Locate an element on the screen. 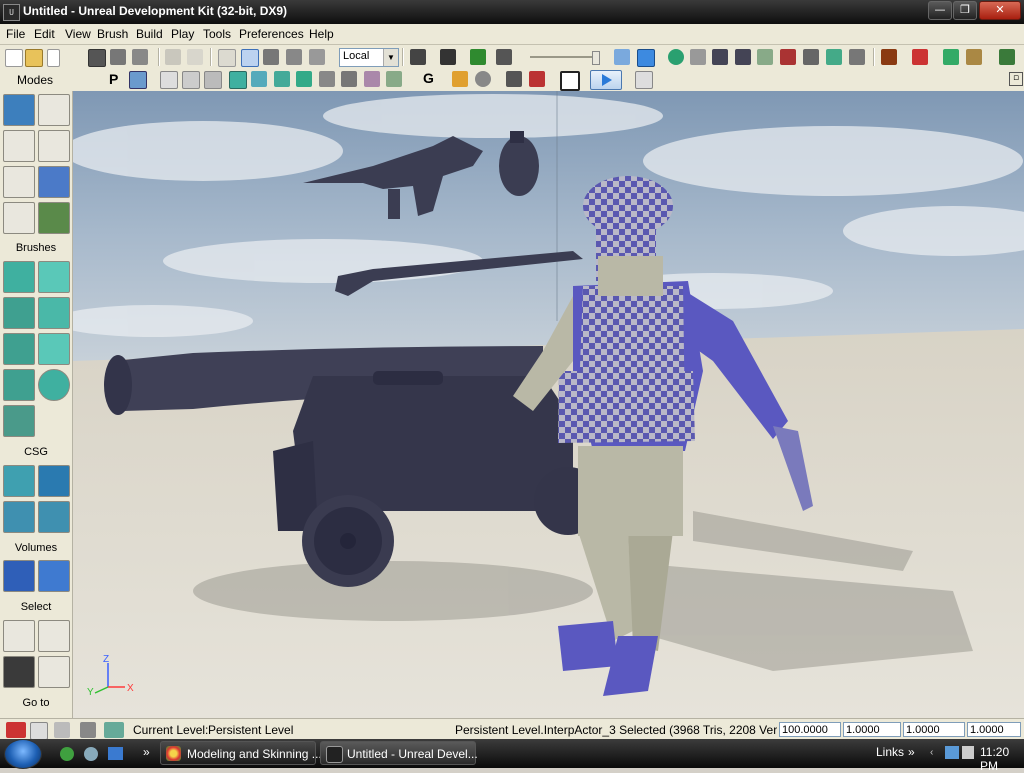 The height and width of the screenshot is (773, 1024). show-paths-icon is located at coordinates (720, 57).